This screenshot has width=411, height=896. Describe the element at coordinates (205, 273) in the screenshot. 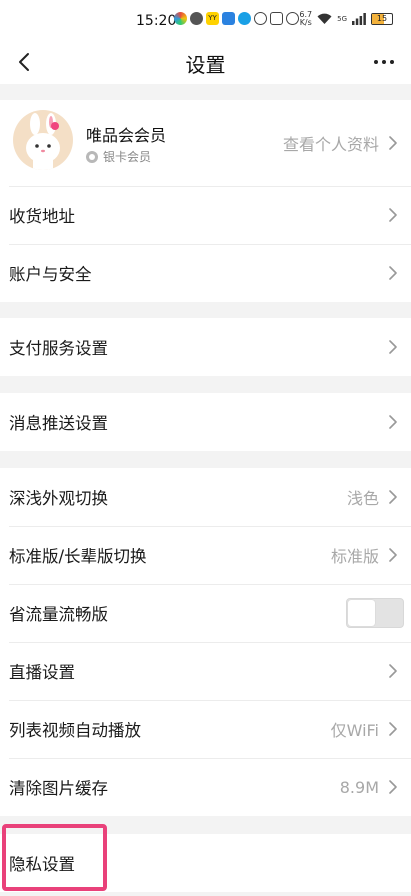

I see `account-security-row: 账户与安全` at that location.